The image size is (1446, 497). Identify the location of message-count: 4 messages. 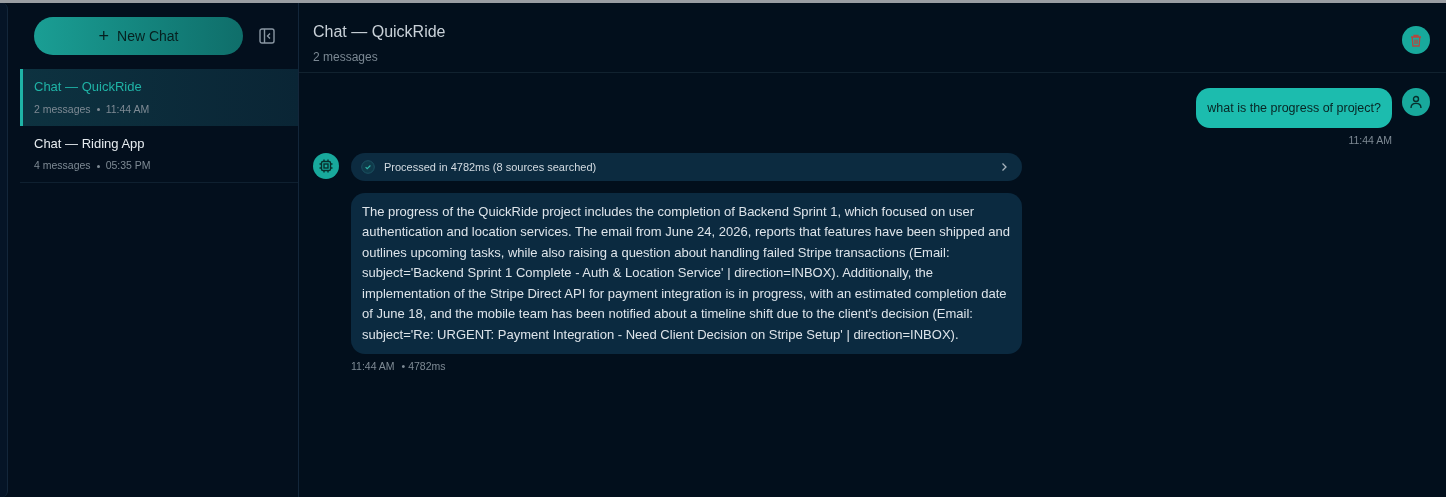
(62, 166).